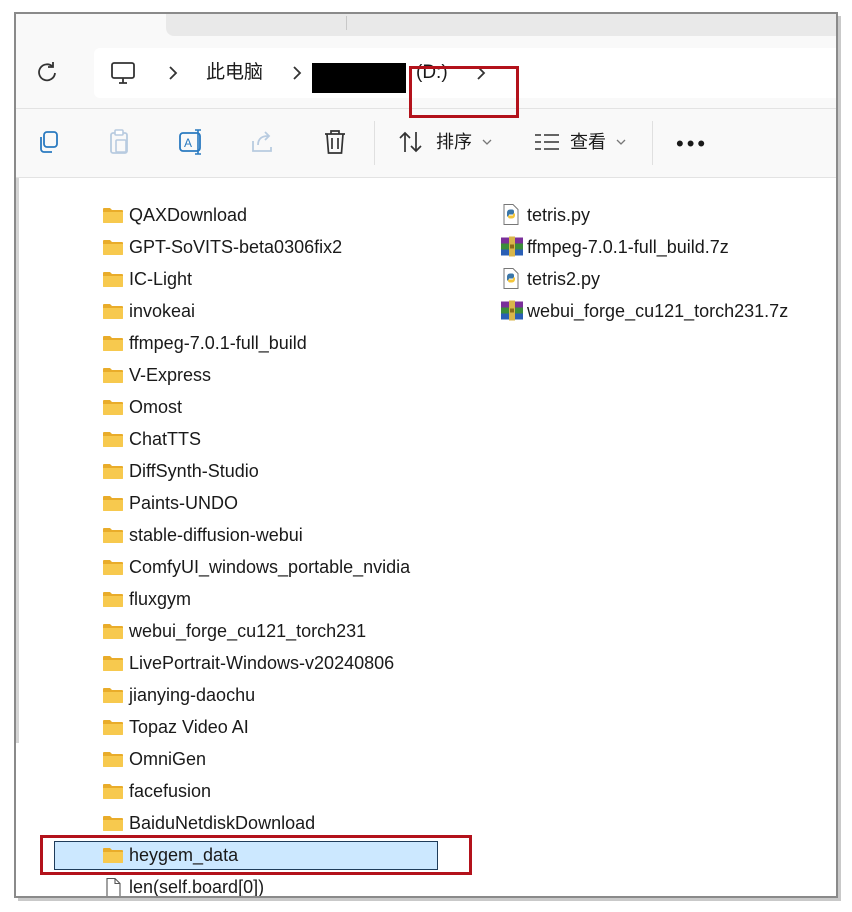 This screenshot has height=912, width=852. What do you see at coordinates (411, 142) in the screenshot?
I see `sort-icon` at bounding box center [411, 142].